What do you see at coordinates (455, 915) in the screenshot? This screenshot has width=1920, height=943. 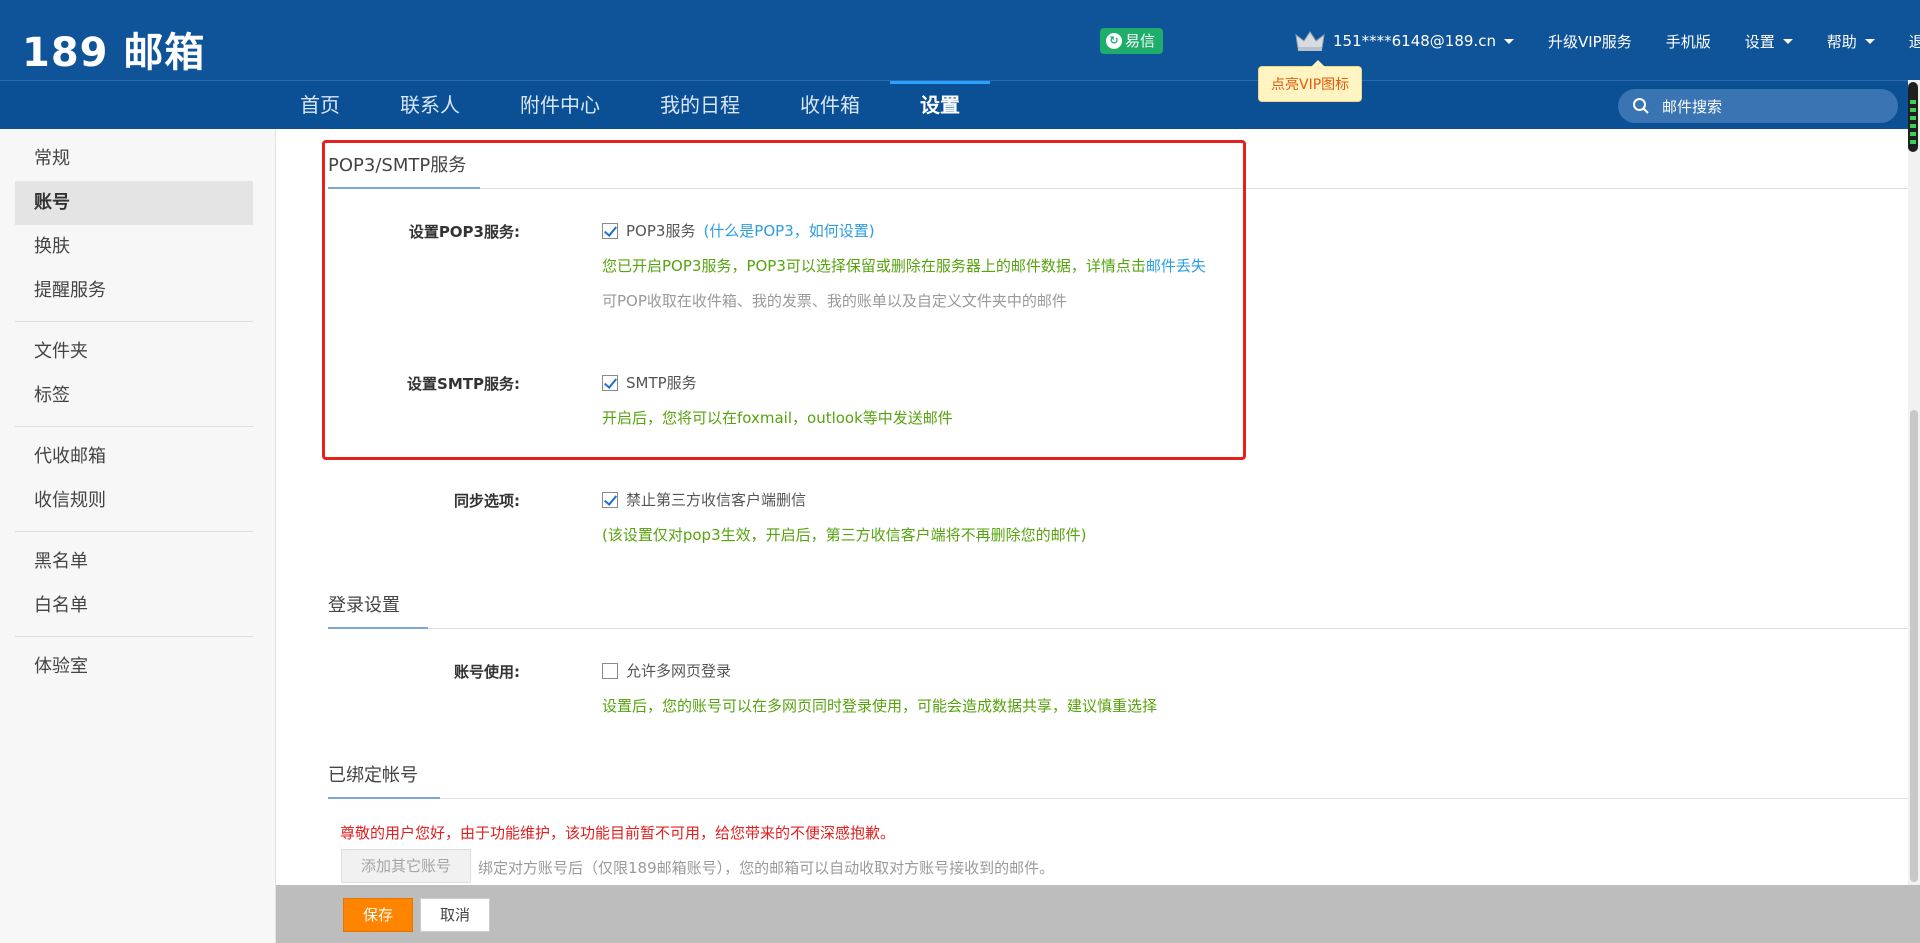 I see `cancel-button: 取消` at bounding box center [455, 915].